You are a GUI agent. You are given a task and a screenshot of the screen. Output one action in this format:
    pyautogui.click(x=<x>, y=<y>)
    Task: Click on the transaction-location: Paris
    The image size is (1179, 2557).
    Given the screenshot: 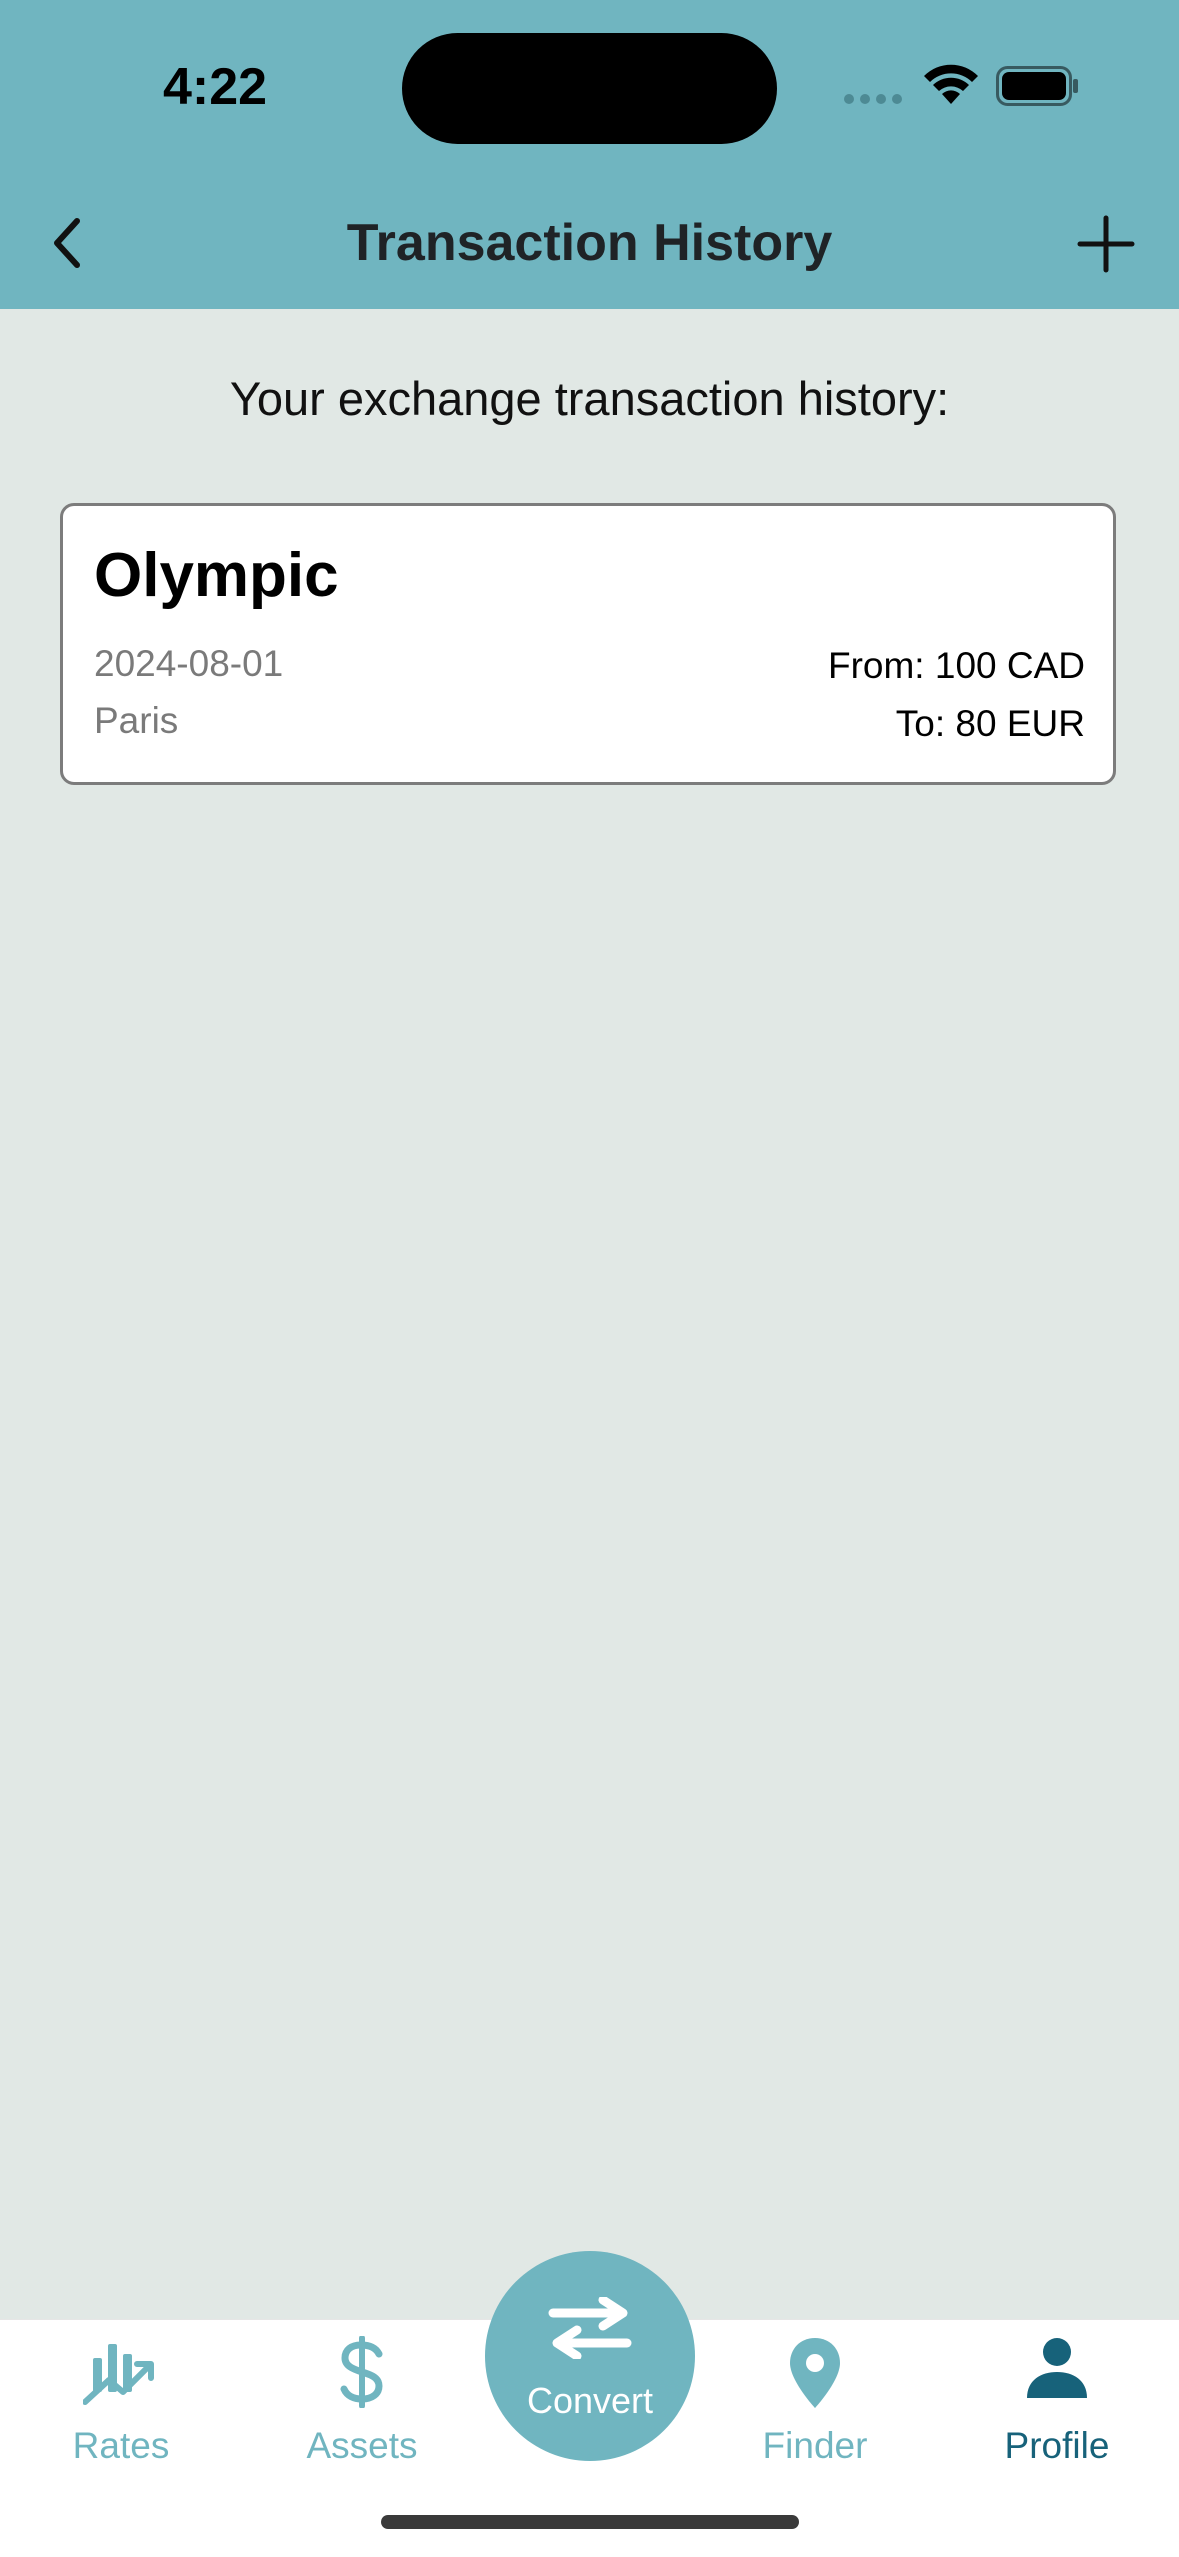 What is the action you would take?
    pyautogui.click(x=136, y=720)
    